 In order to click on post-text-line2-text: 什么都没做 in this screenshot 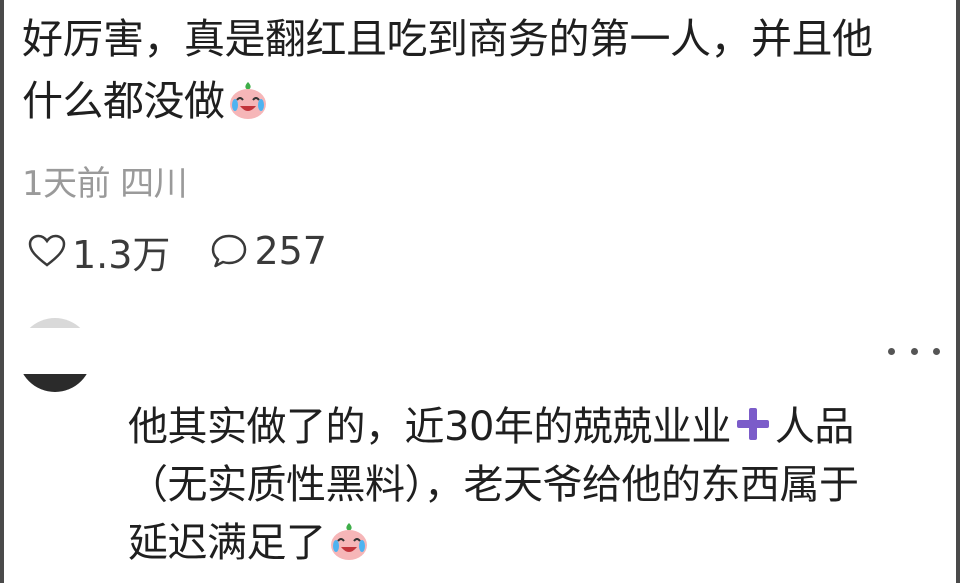, I will do `click(123, 101)`.